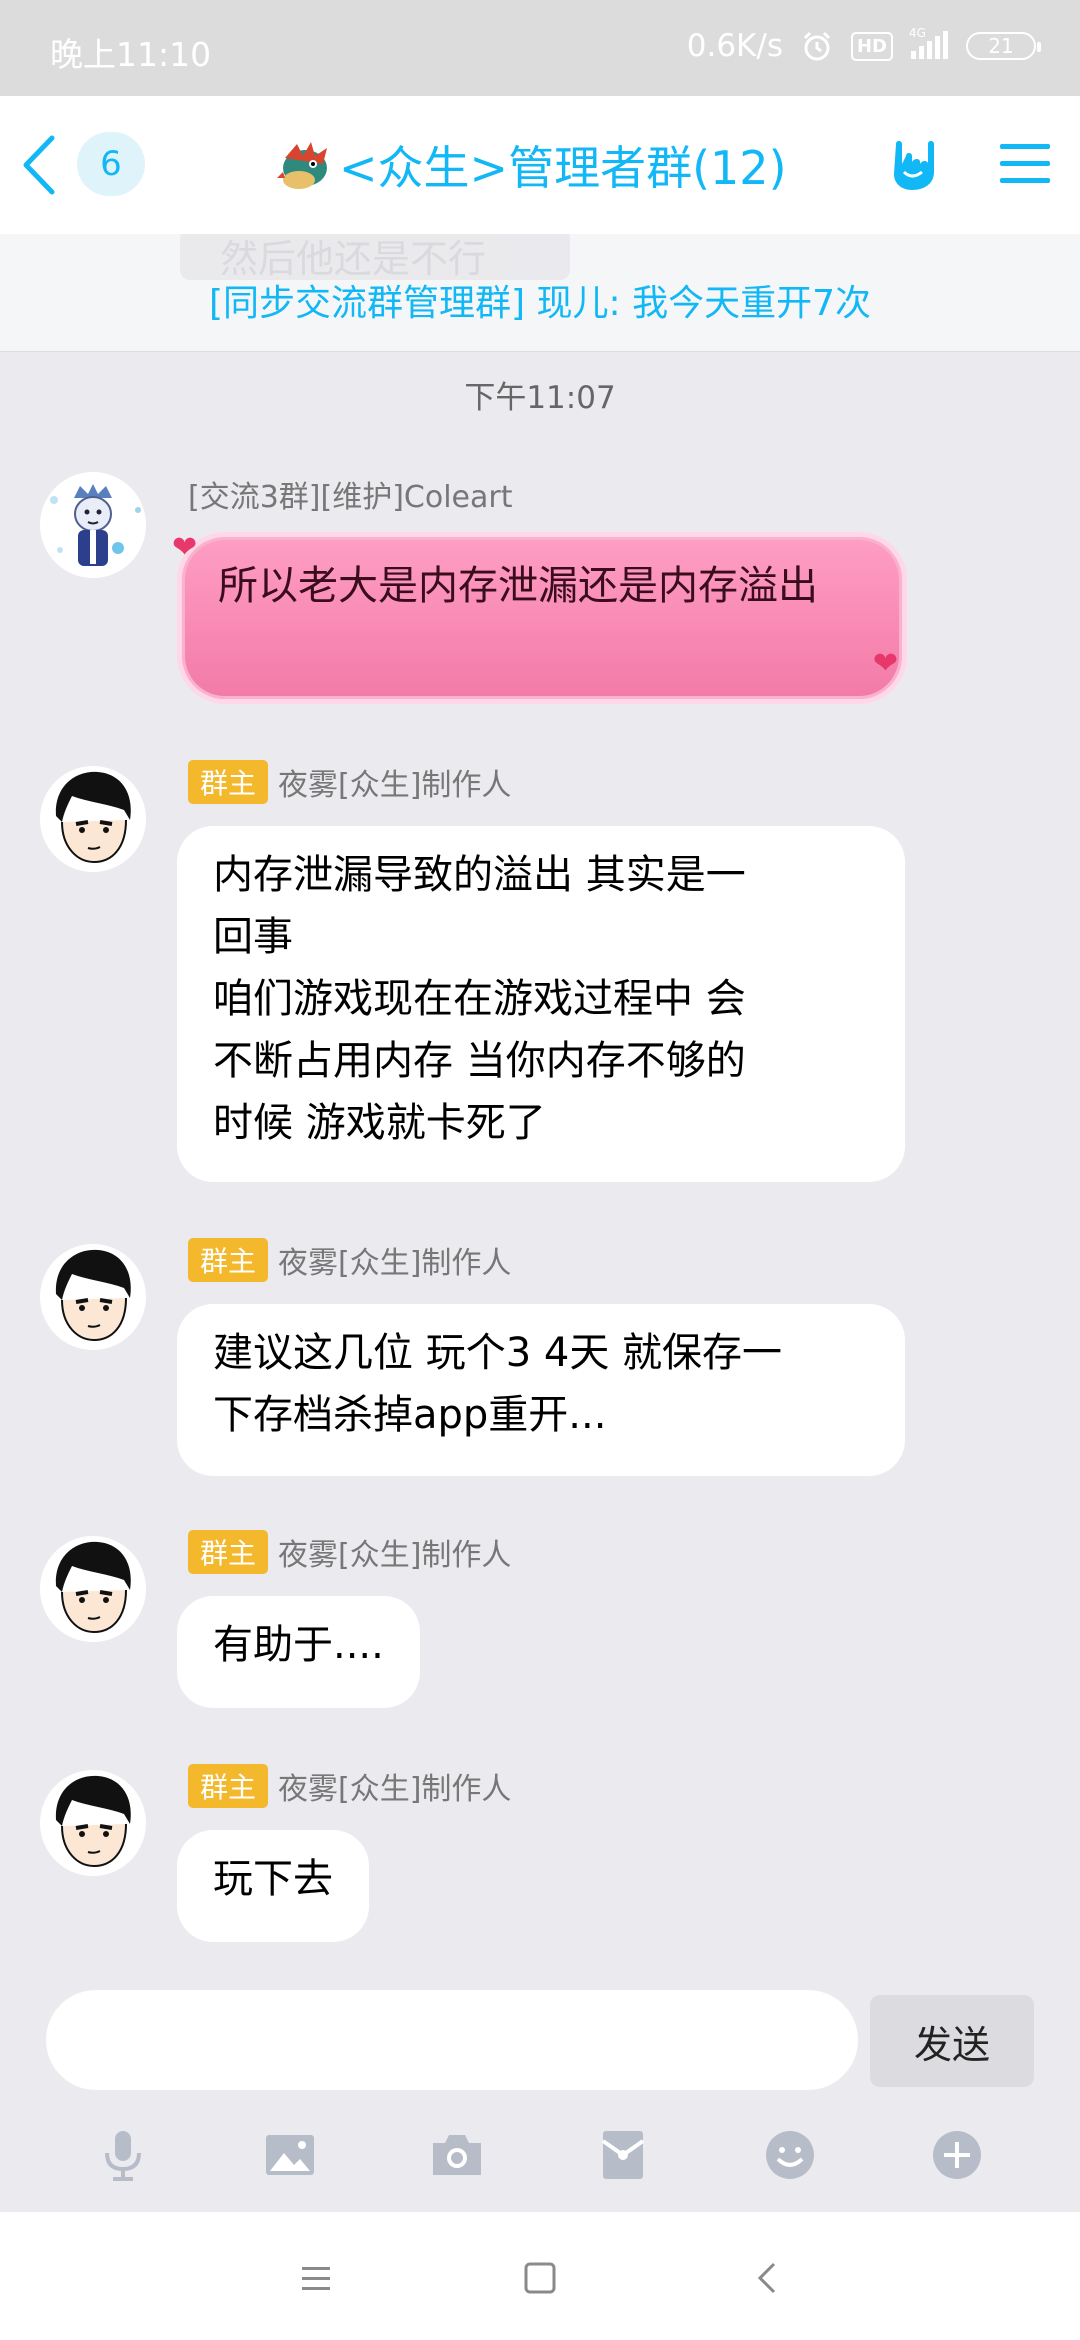 This screenshot has height=2340, width=1080. Describe the element at coordinates (871, 46) in the screenshot. I see `hd-icon: HD` at that location.